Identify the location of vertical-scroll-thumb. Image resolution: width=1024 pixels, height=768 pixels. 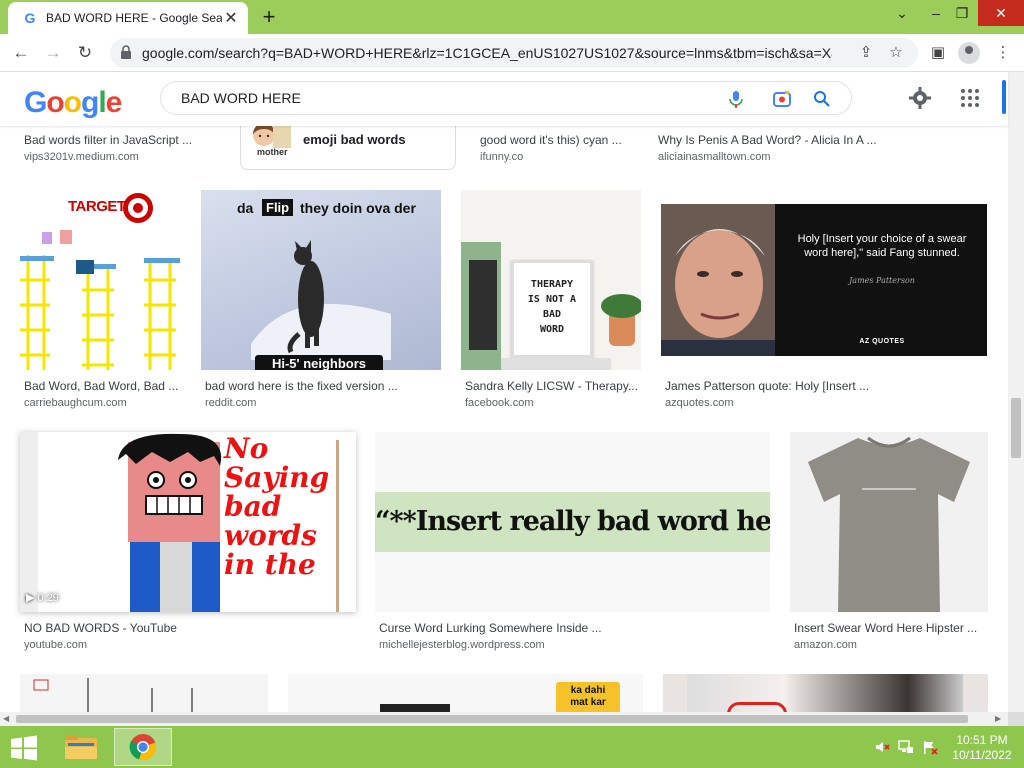
(1016, 428).